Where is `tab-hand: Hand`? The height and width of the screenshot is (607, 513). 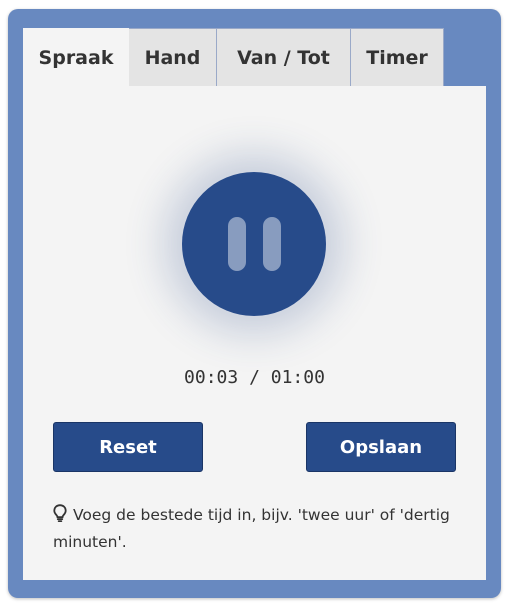
tab-hand: Hand is located at coordinates (173, 57).